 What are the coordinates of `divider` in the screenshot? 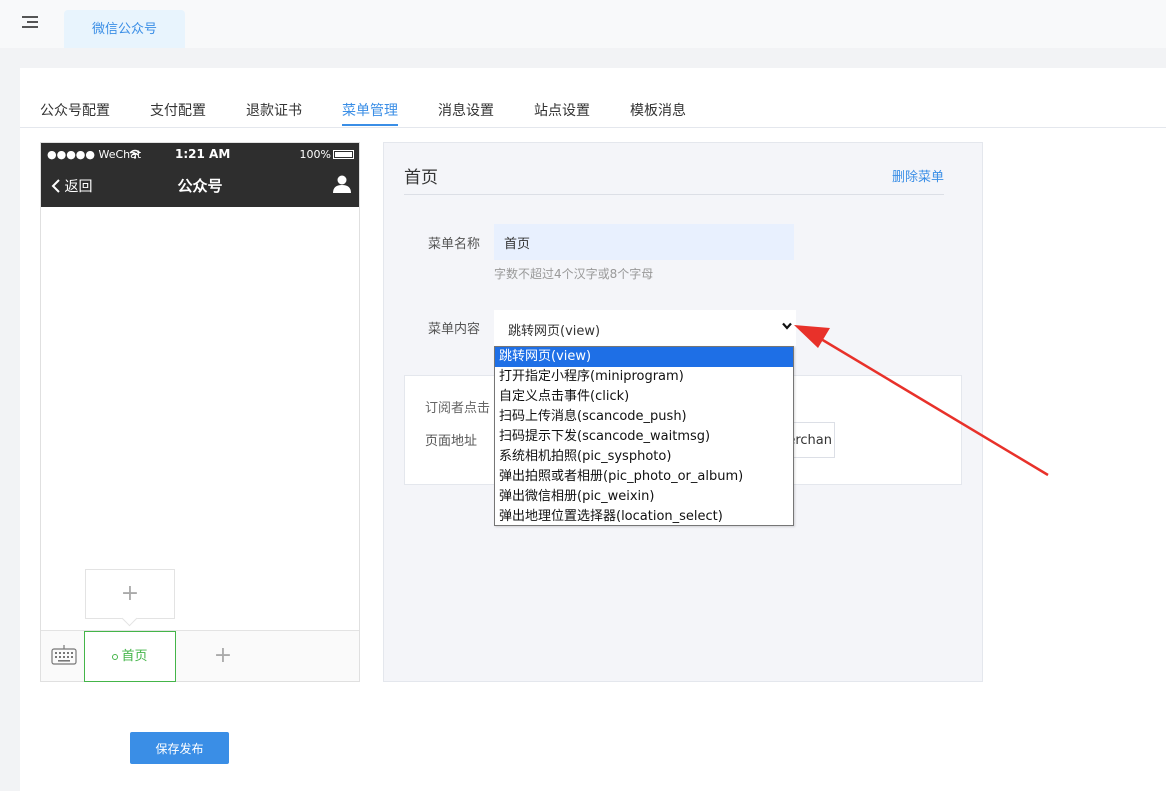 It's located at (674, 194).